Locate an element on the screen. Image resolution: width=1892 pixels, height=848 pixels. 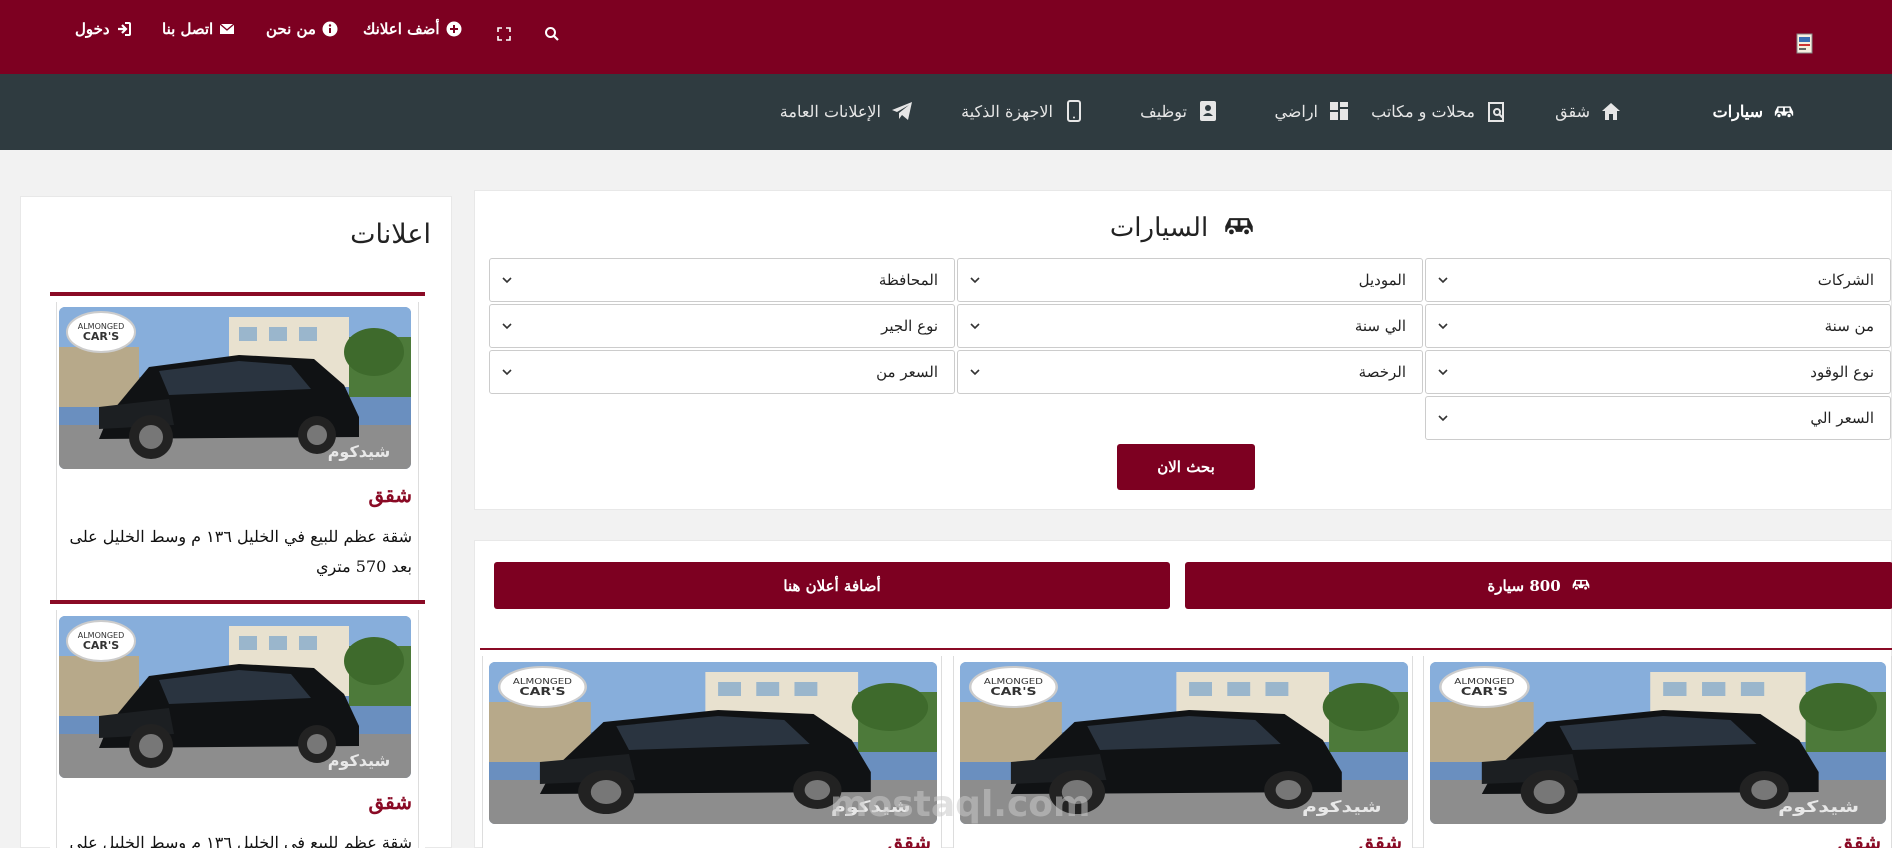
add-ad-label: أضف اعلانك is located at coordinates (401, 29).